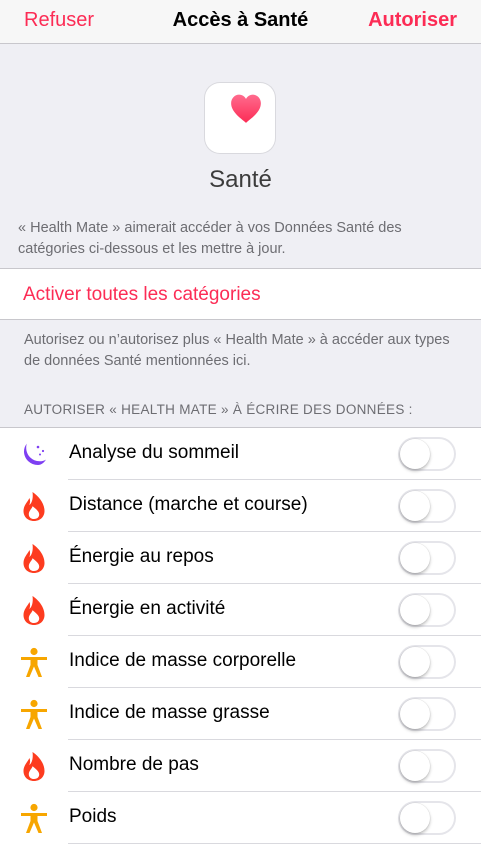 Image resolution: width=481 pixels, height=847 pixels. Describe the element at coordinates (147, 608) in the screenshot. I see `category-label: Énergie en activité` at that location.